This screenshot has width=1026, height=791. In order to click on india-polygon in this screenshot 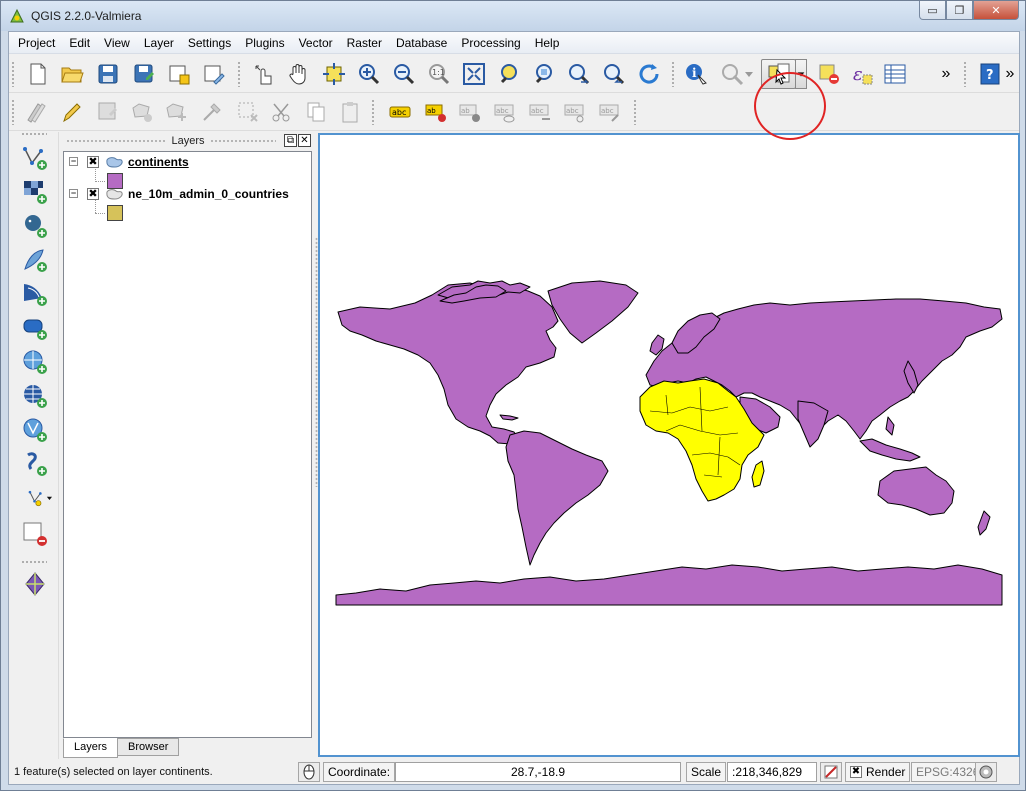, I will do `click(813, 424)`.